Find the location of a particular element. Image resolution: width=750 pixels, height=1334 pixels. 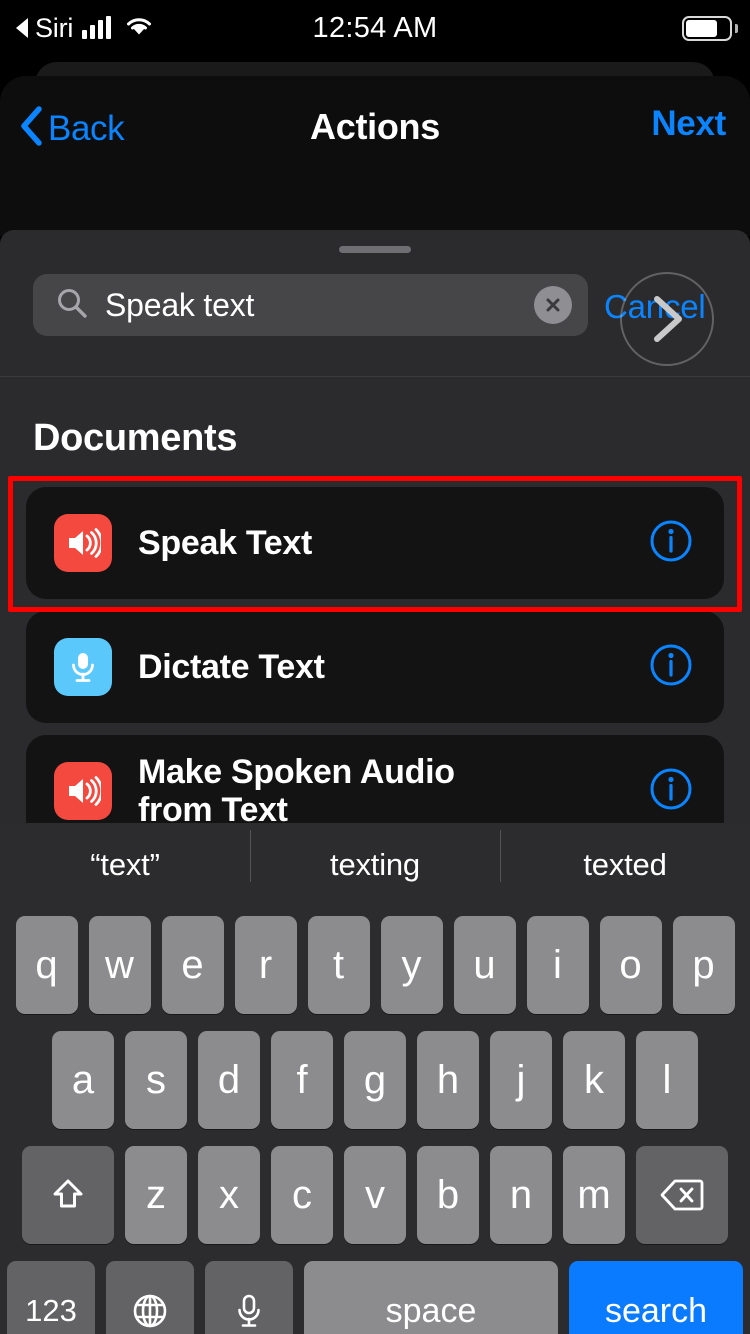

close-circle-icon is located at coordinates (553, 305).